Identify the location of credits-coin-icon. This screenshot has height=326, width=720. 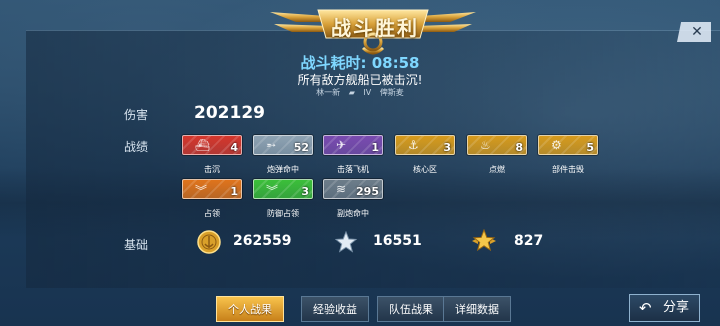
(209, 242).